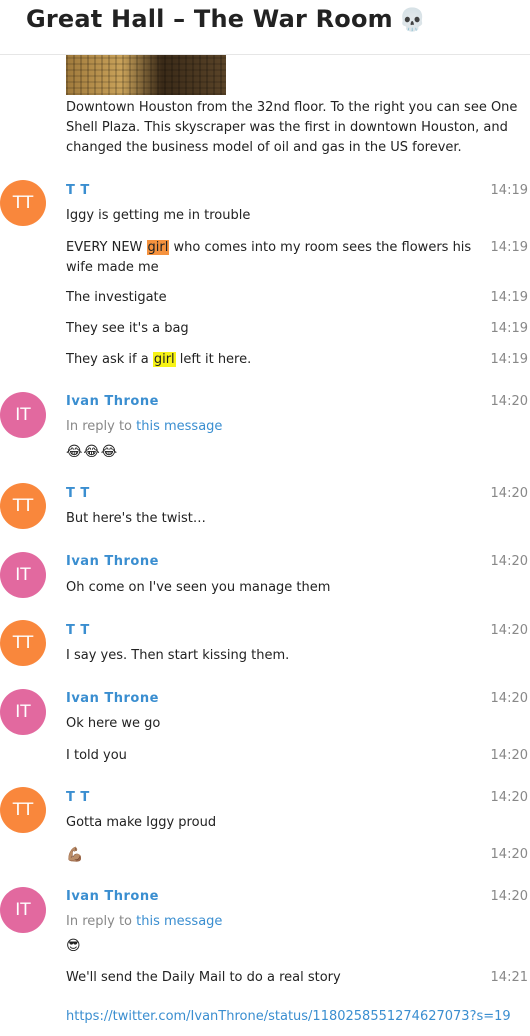  I want to click on message-text-part: left it here., so click(213, 359).